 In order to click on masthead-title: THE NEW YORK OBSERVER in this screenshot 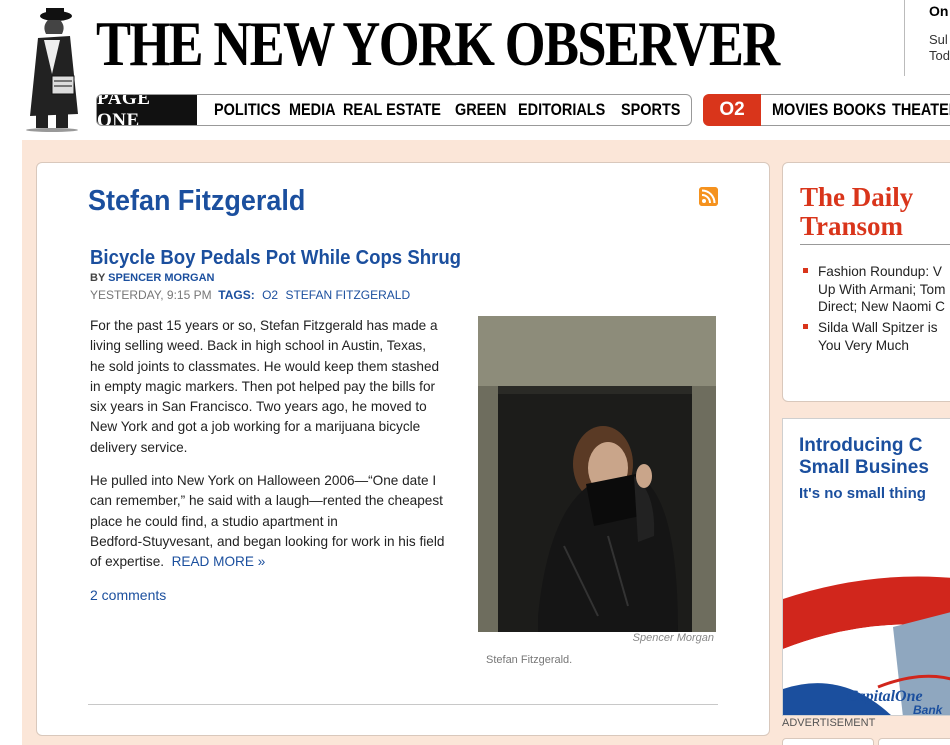, I will do `click(438, 44)`.